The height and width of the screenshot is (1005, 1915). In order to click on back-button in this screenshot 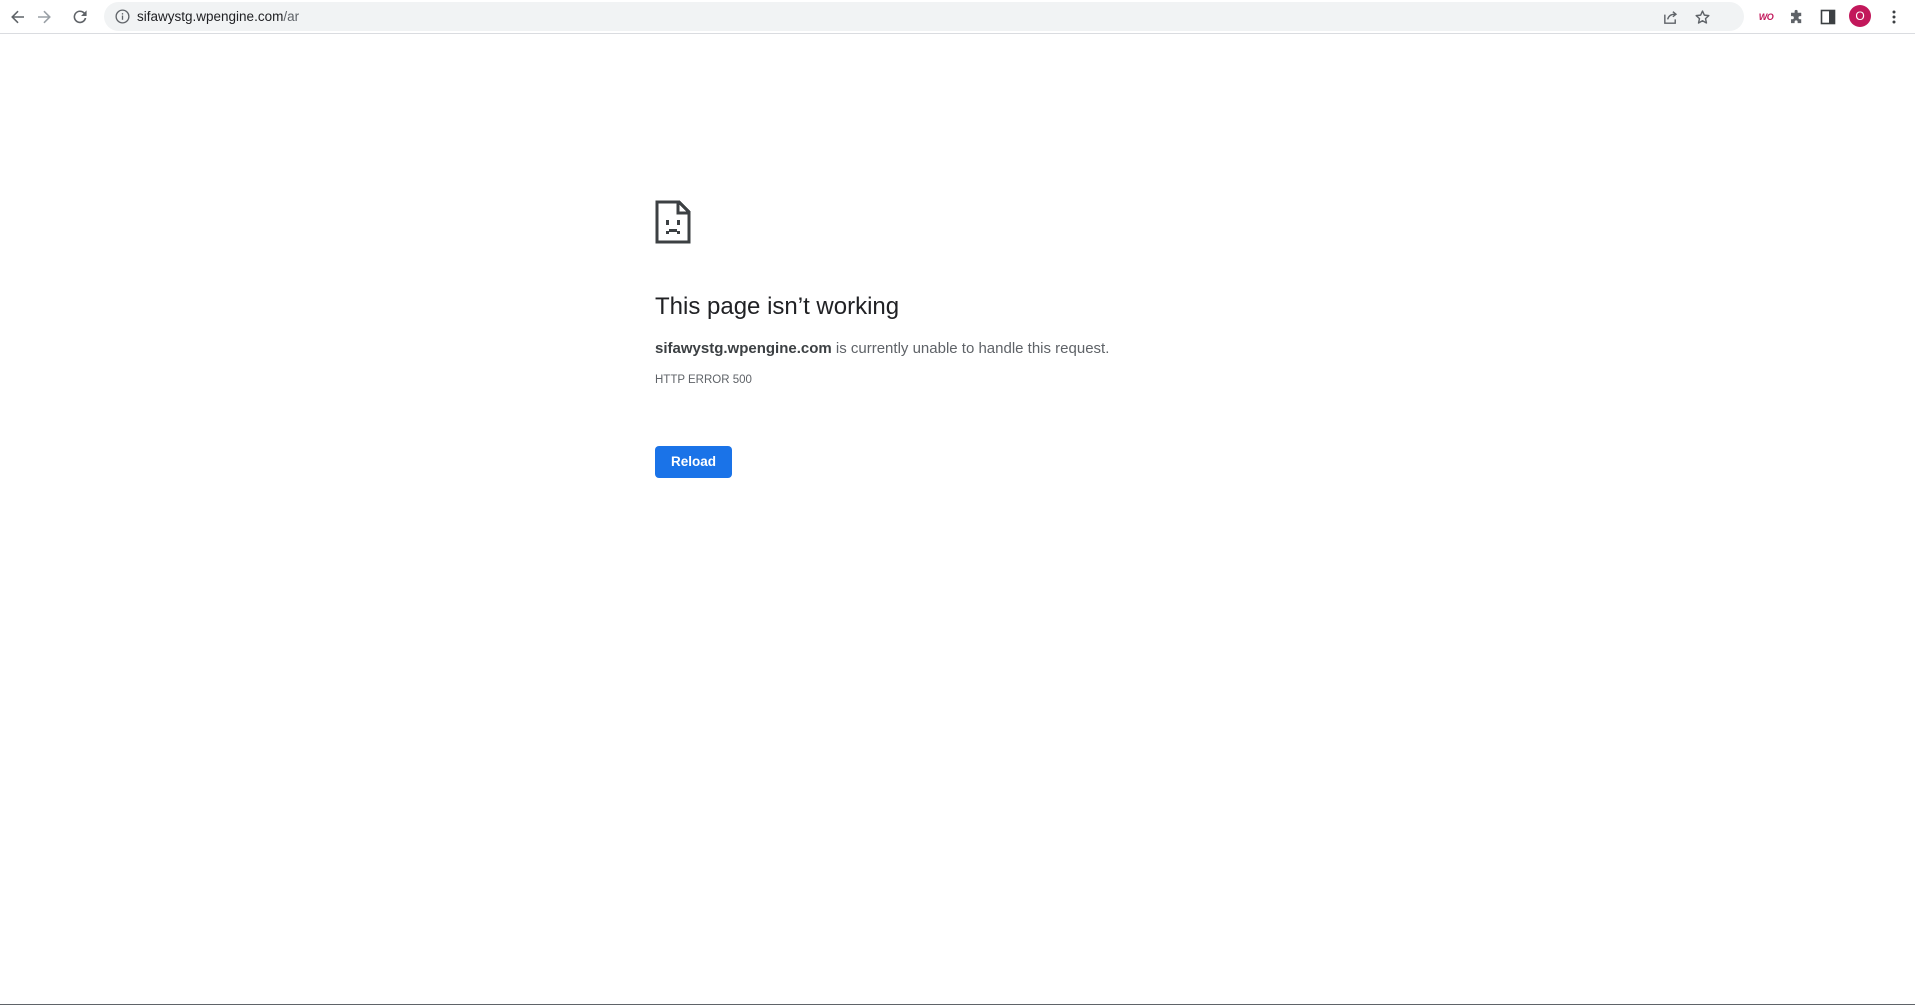, I will do `click(18, 17)`.